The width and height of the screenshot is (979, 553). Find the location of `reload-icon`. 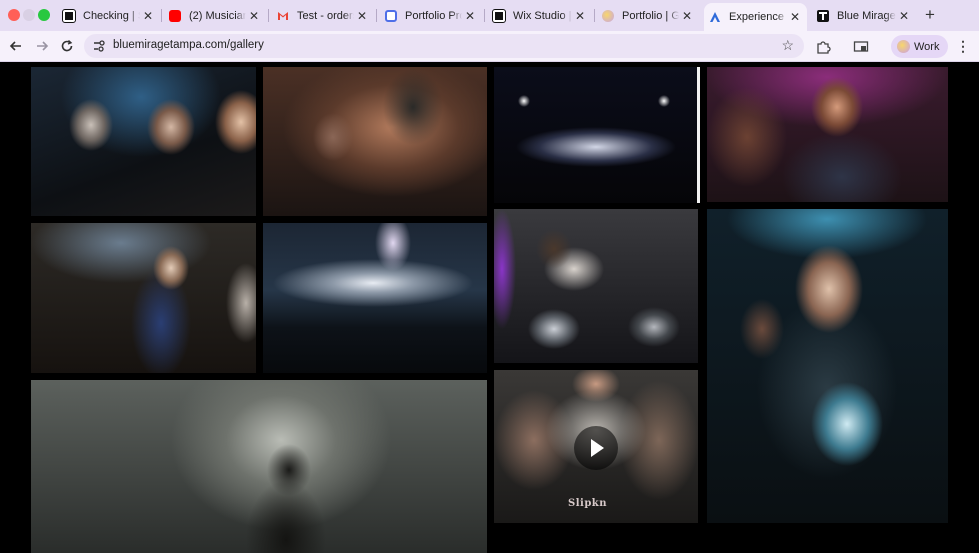

reload-icon is located at coordinates (67, 45).